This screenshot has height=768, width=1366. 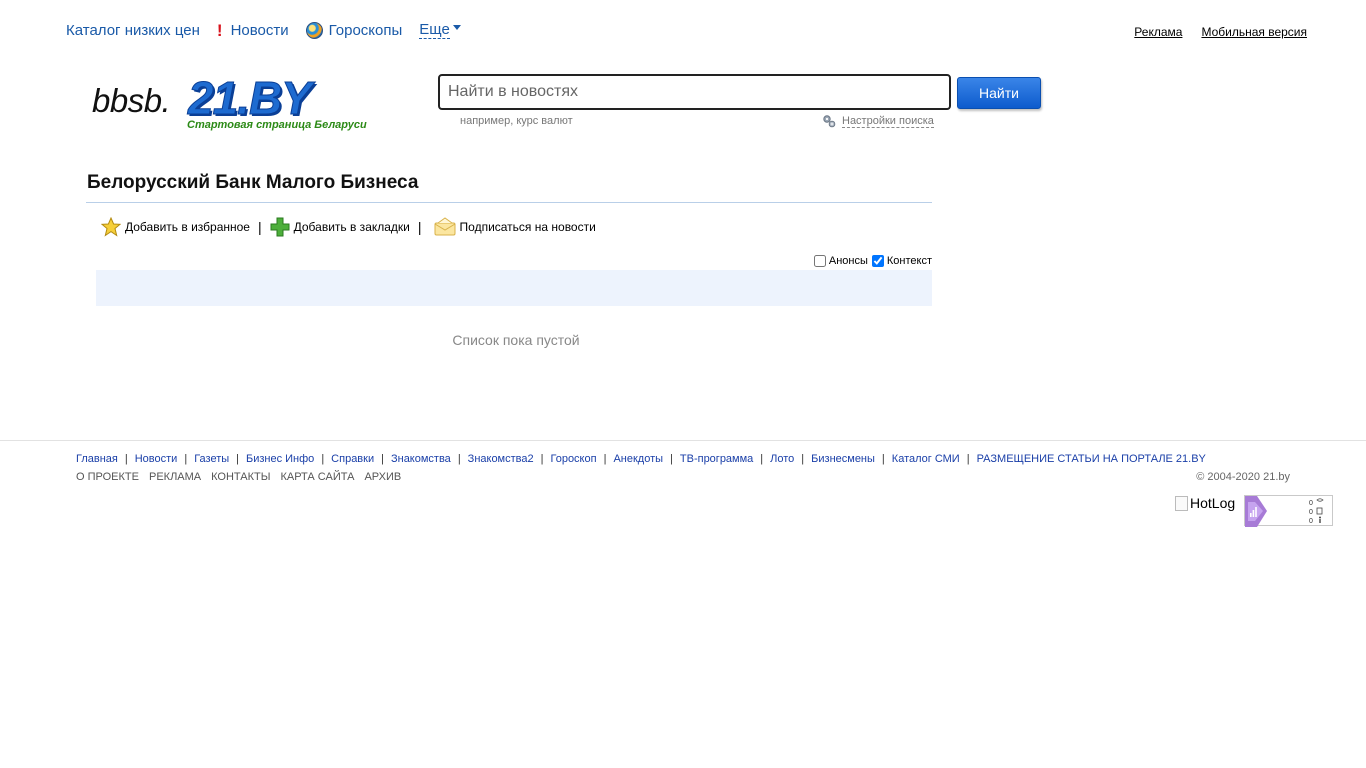 What do you see at coordinates (501, 459) in the screenshot?
I see `footer-link: Знакомства2` at bounding box center [501, 459].